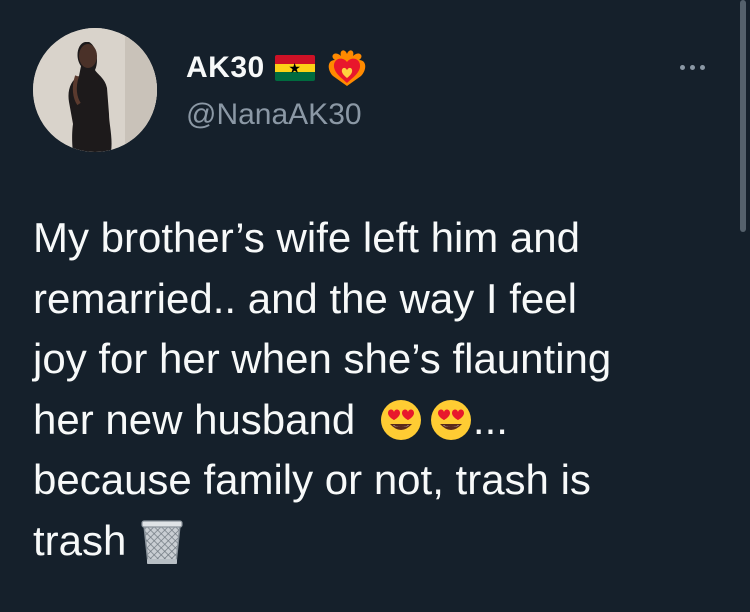 This screenshot has width=750, height=612. I want to click on display-name: AK30, so click(225, 68).